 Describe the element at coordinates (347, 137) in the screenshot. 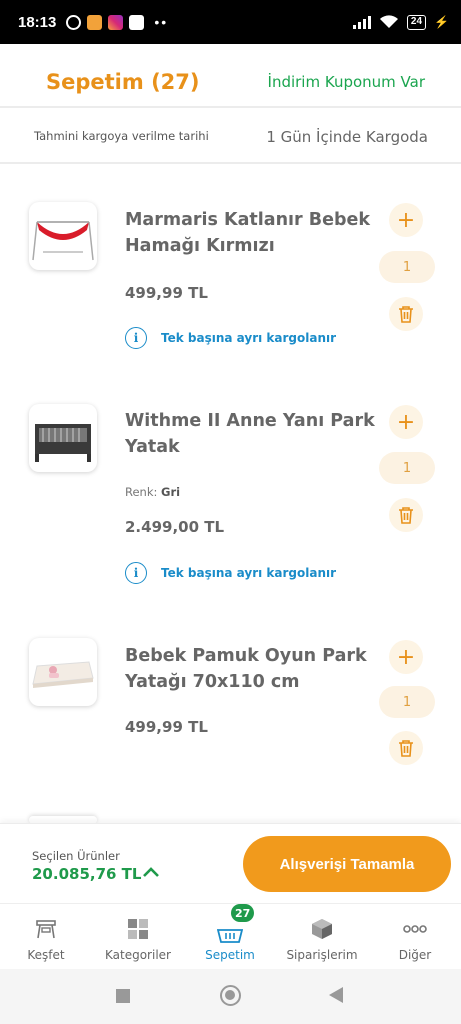

I see `estimated-shipping-value: 1 Gün İçinde Kargoda` at that location.